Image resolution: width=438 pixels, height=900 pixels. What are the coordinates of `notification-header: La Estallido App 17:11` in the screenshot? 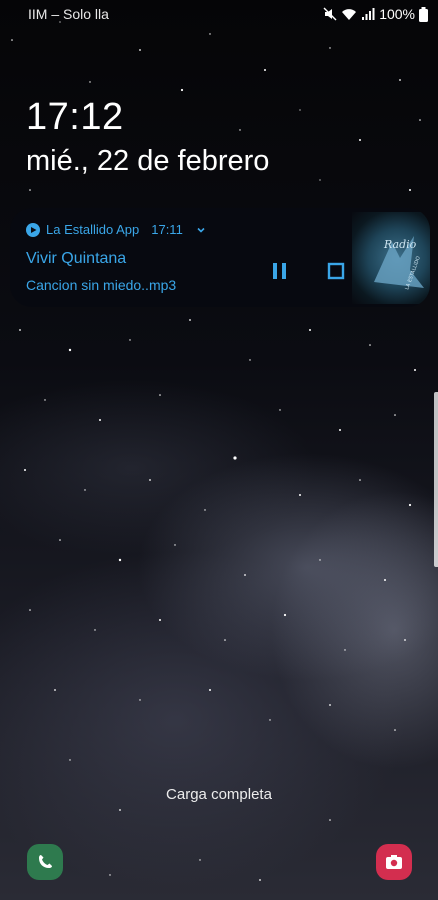 It's located at (116, 229).